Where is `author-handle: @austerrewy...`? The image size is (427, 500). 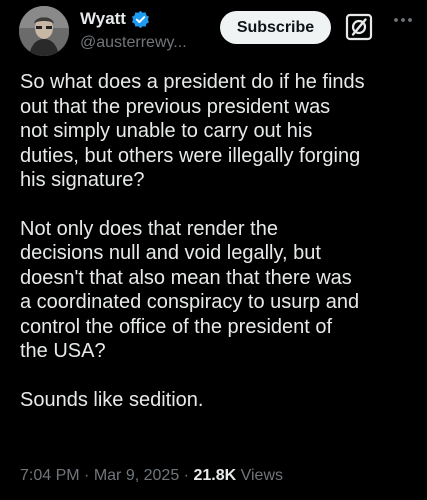 author-handle: @austerrewy... is located at coordinates (133, 43).